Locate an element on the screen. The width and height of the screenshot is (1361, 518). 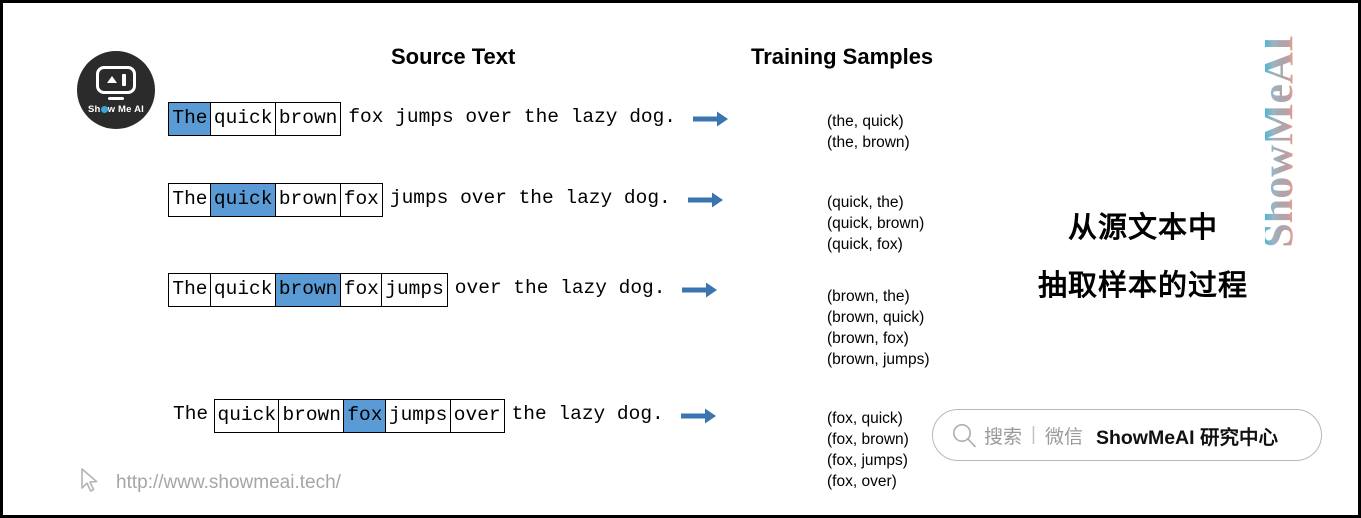
training-sample-pair: (fox, jumps) is located at coordinates (867, 460).